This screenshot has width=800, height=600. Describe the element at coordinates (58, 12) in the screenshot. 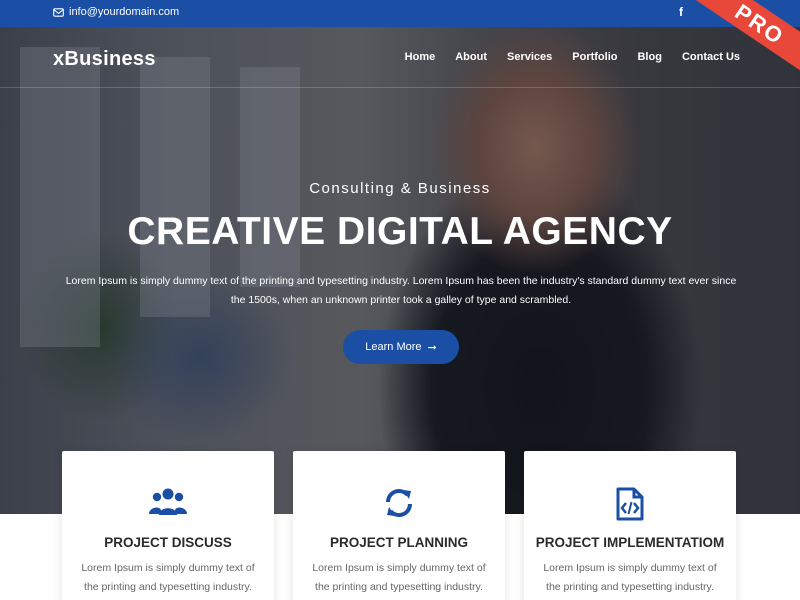

I see `envelope-icon` at that location.